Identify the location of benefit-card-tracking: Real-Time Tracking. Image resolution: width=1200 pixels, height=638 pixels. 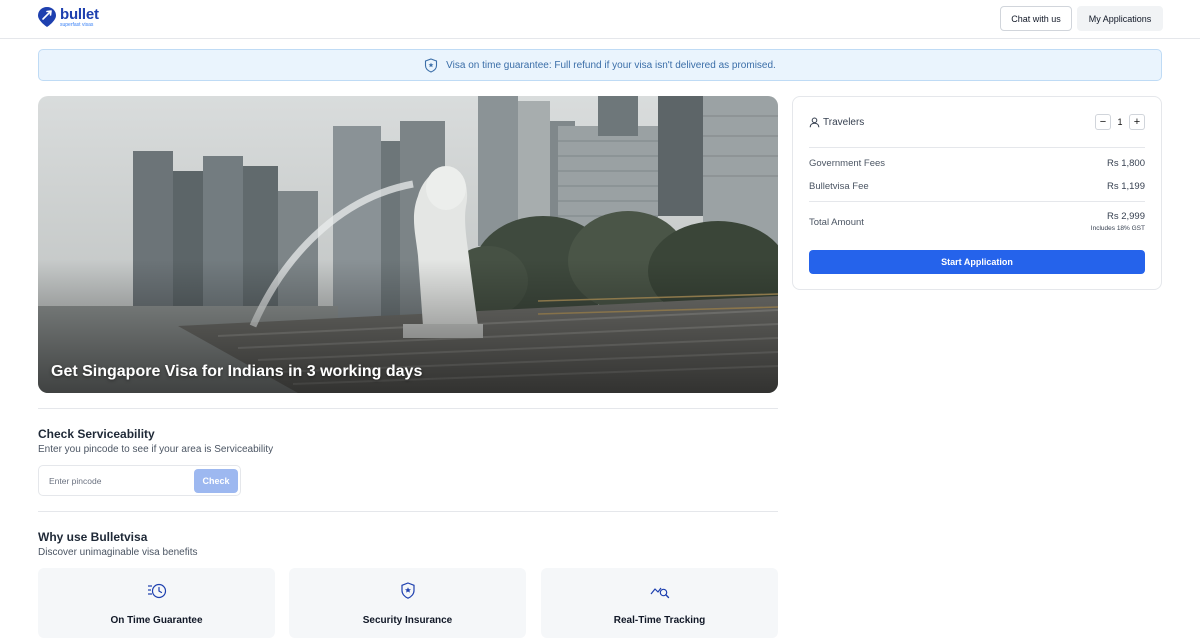
(659, 603).